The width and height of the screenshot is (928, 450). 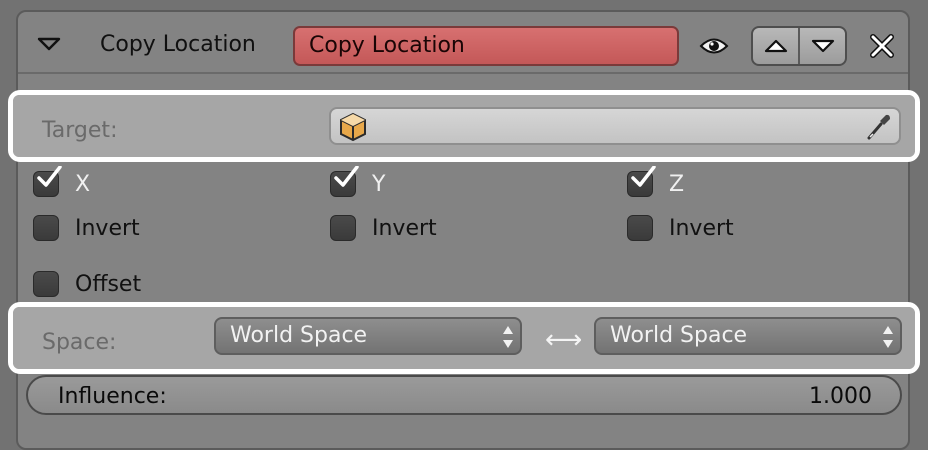 I want to click on move-down-button, so click(x=821, y=46).